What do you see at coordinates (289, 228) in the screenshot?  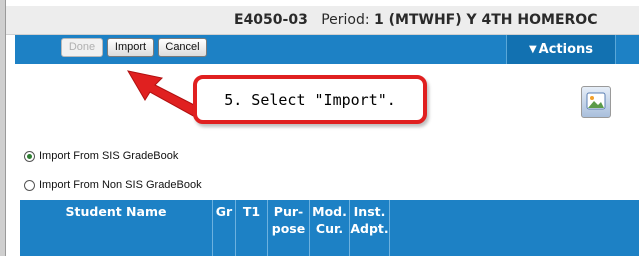 I see `column-purpose: Pur- pose` at bounding box center [289, 228].